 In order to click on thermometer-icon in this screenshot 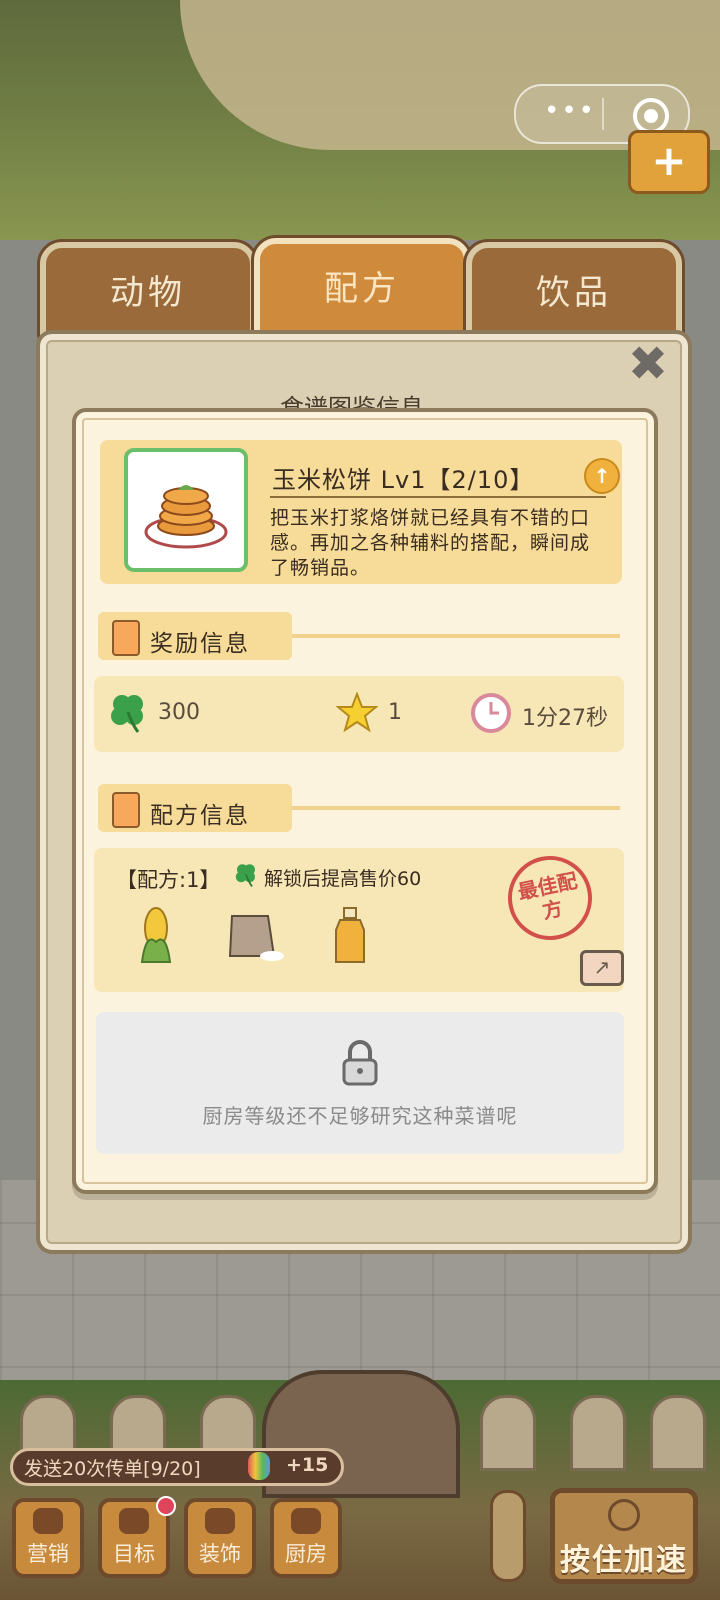, I will do `click(508, 1536)`.